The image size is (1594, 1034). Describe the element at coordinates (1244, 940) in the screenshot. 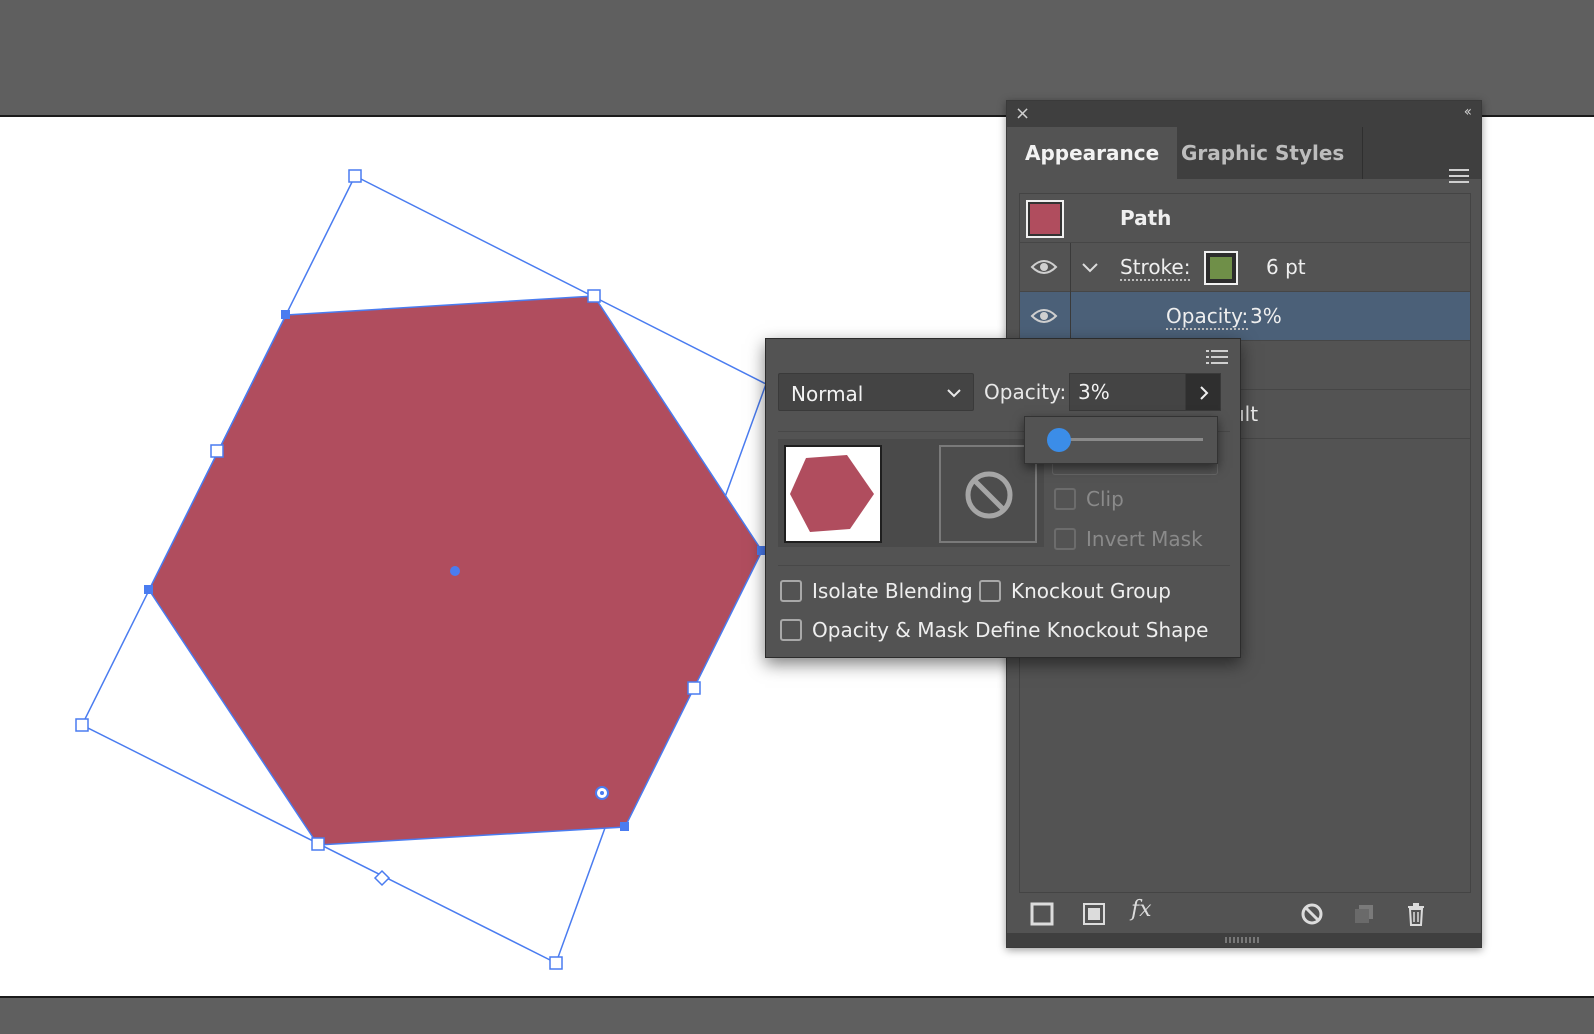

I see `panel-resize-handle` at that location.